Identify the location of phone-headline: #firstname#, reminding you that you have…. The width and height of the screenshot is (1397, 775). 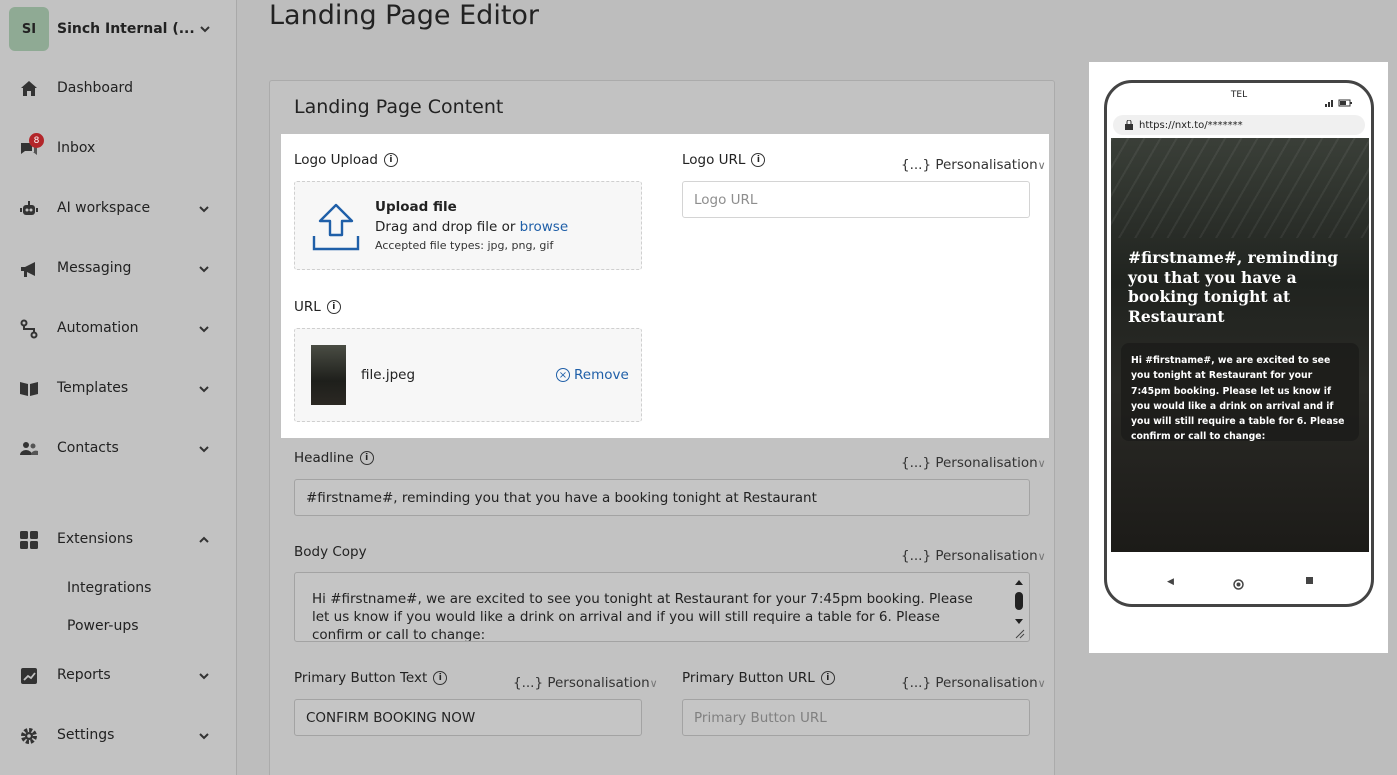
(1233, 287).